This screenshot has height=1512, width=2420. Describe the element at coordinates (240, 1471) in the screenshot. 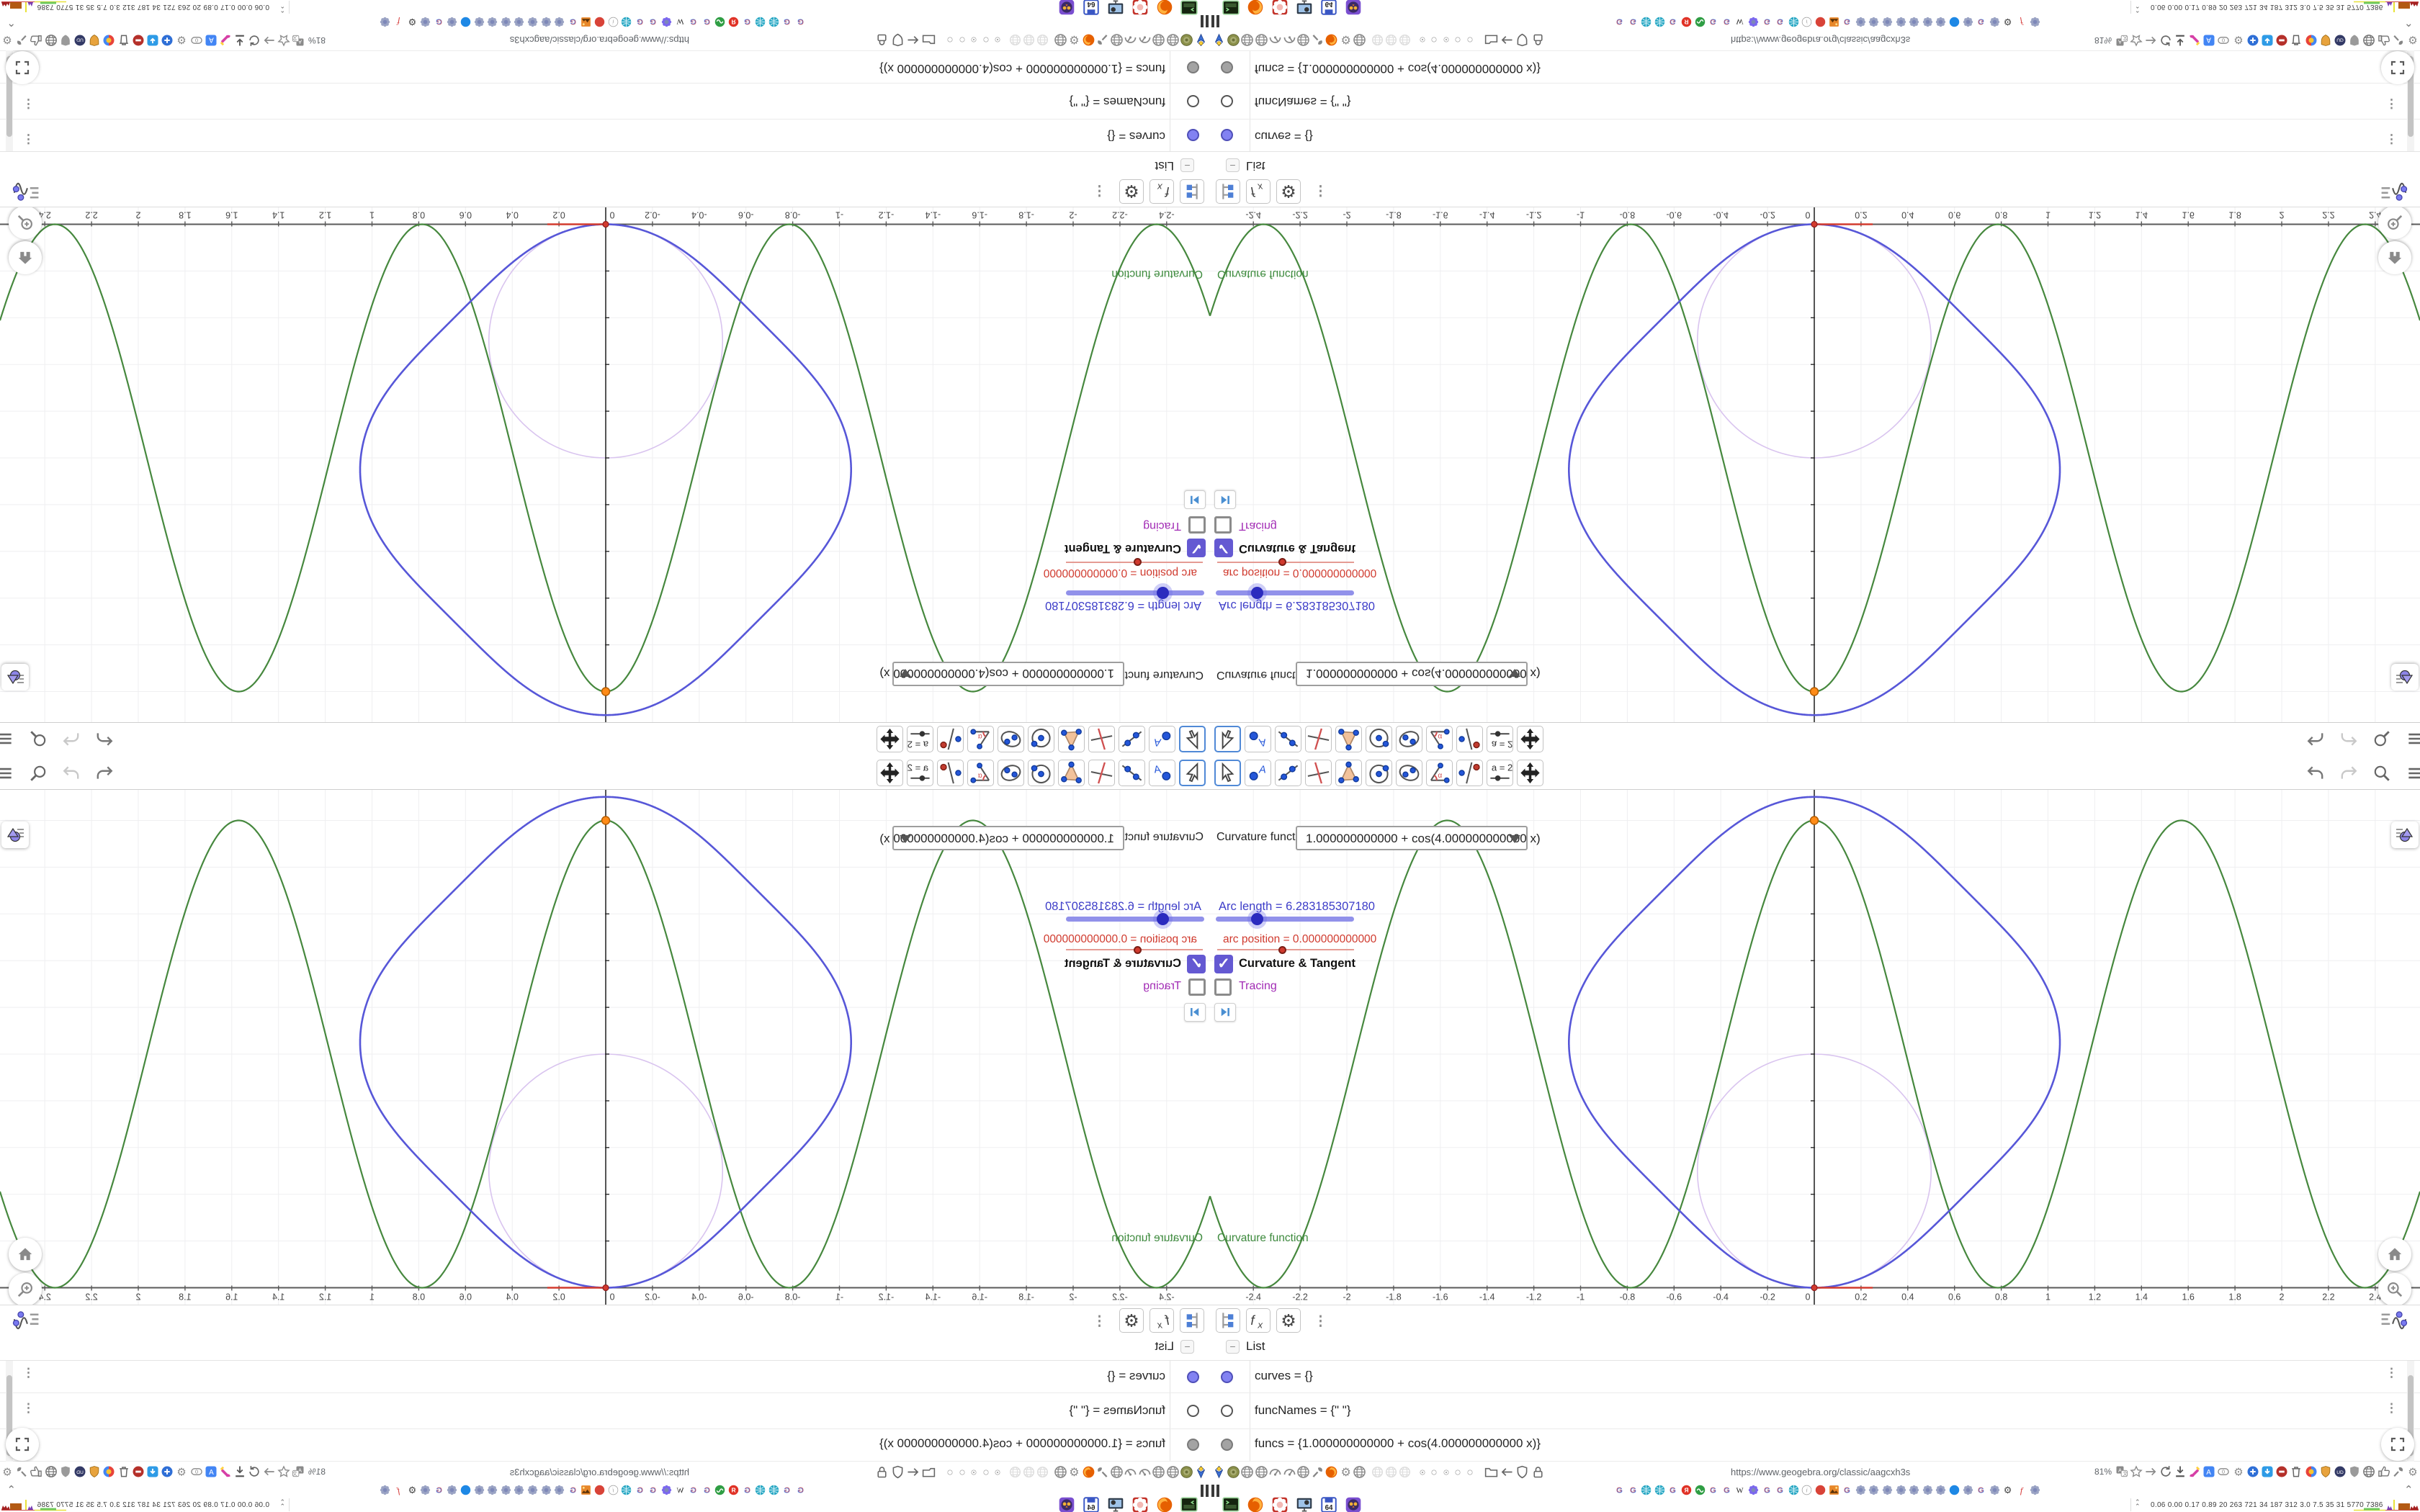

I see `download-icon` at that location.